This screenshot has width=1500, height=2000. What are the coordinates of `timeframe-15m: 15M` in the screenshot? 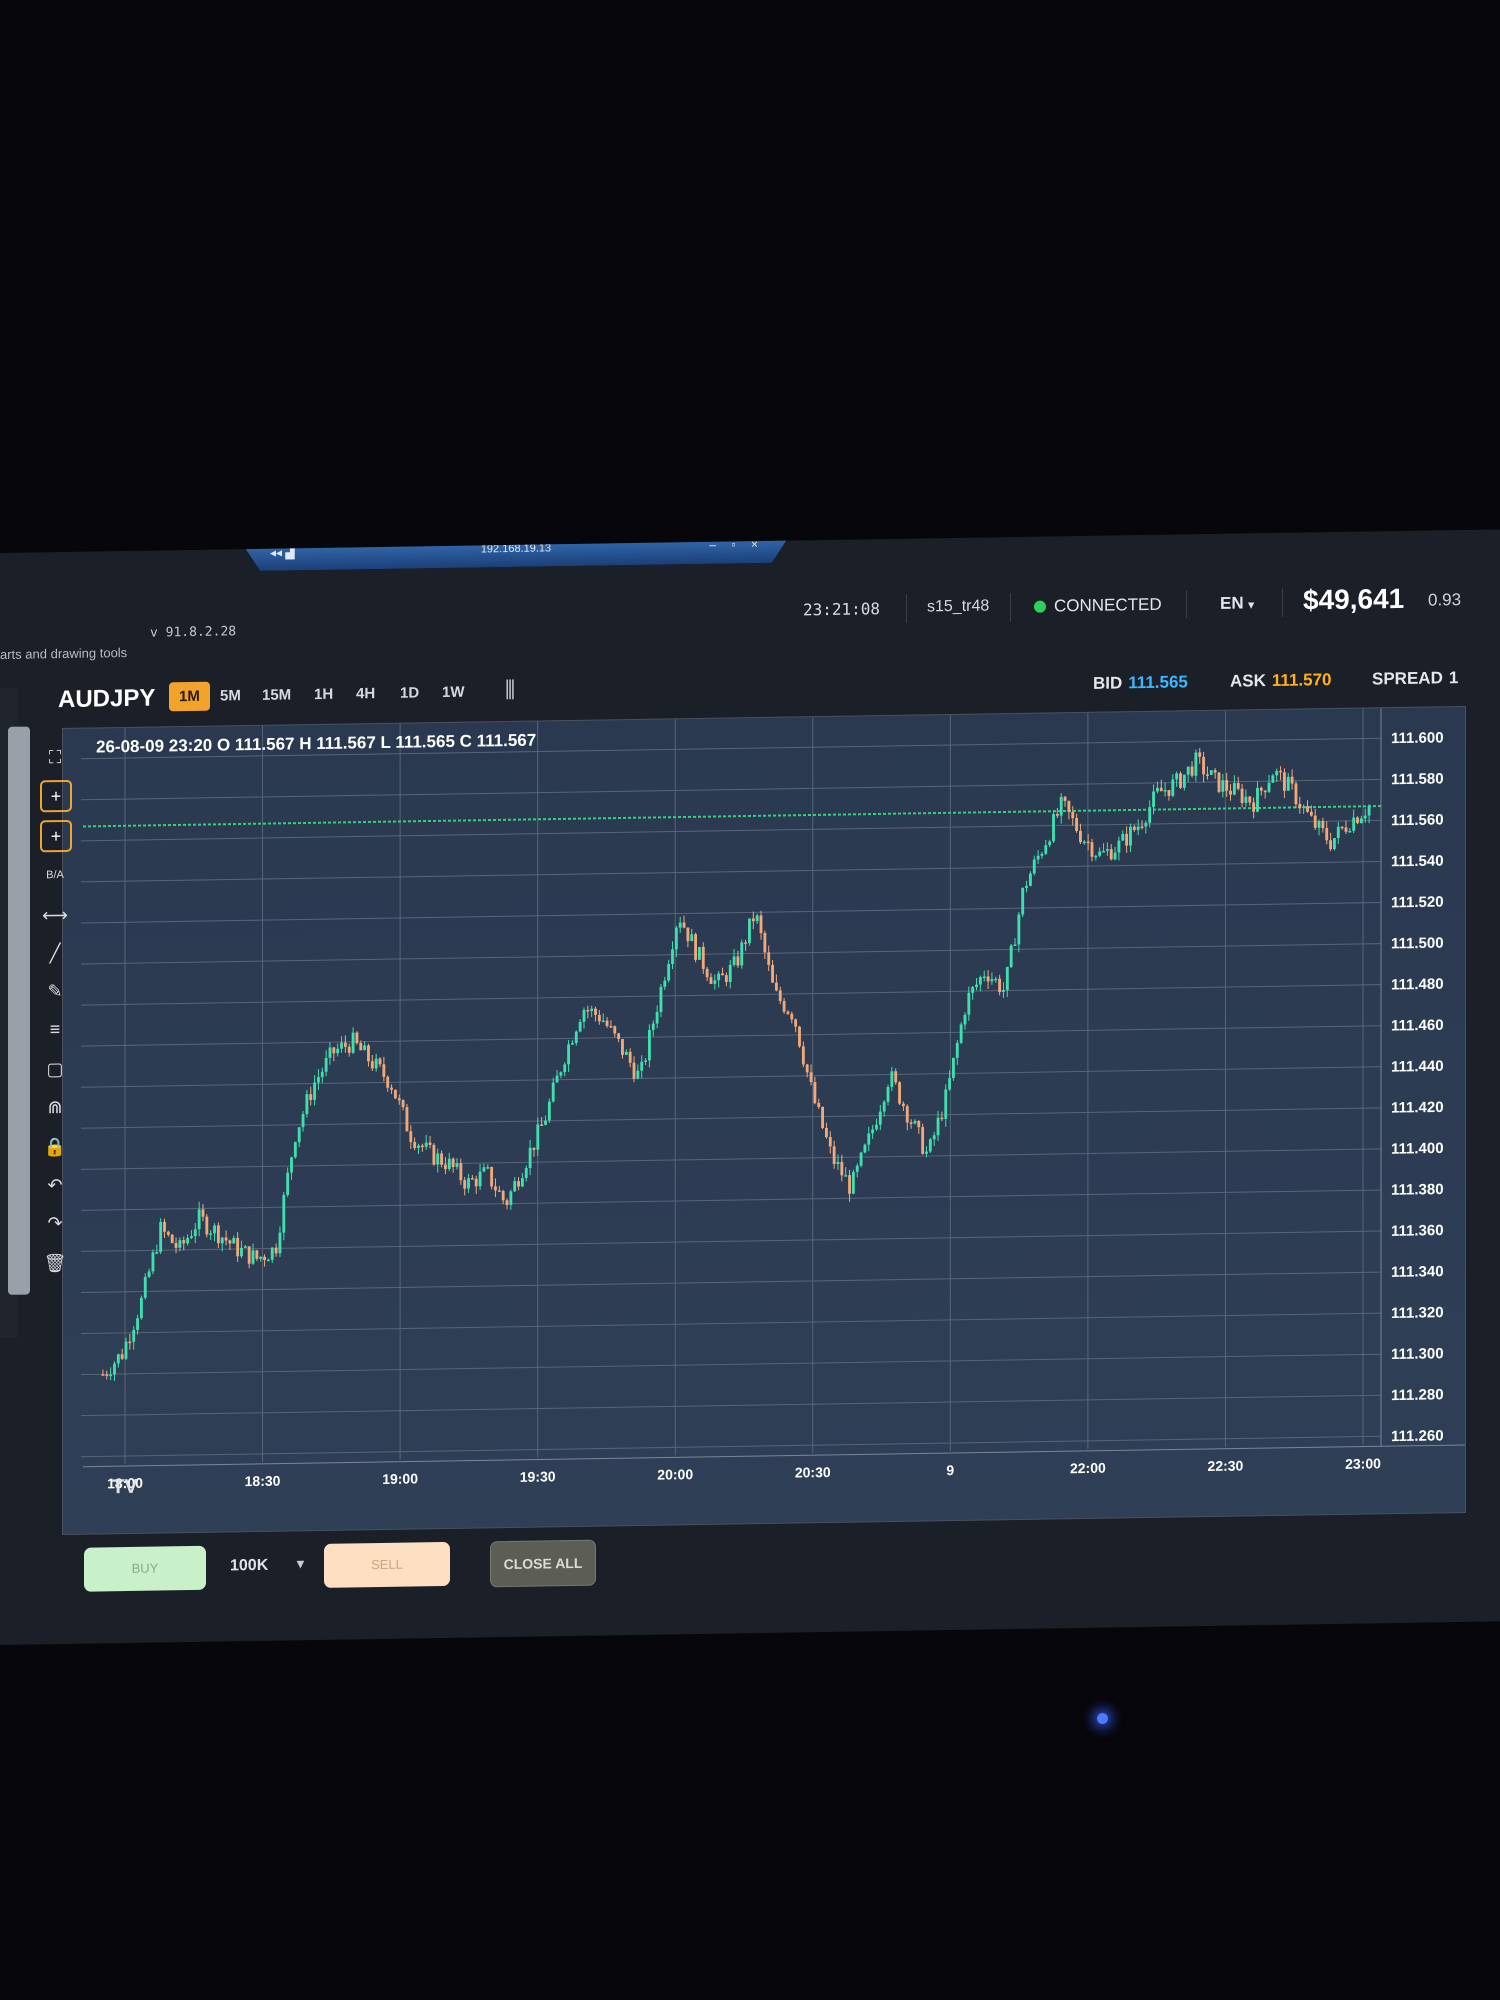 It's located at (276, 694).